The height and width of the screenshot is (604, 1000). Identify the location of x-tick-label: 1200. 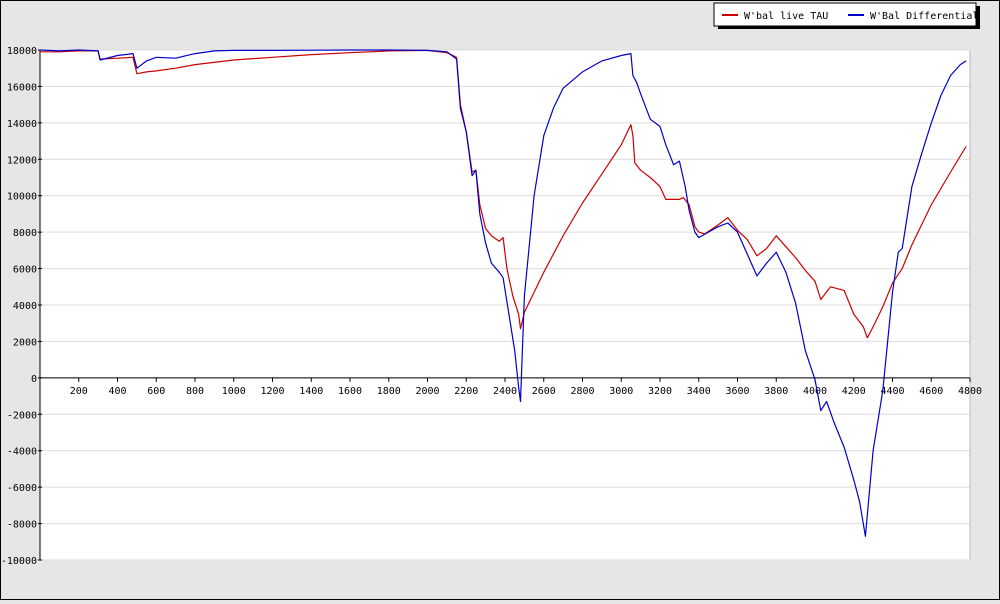
(272, 391).